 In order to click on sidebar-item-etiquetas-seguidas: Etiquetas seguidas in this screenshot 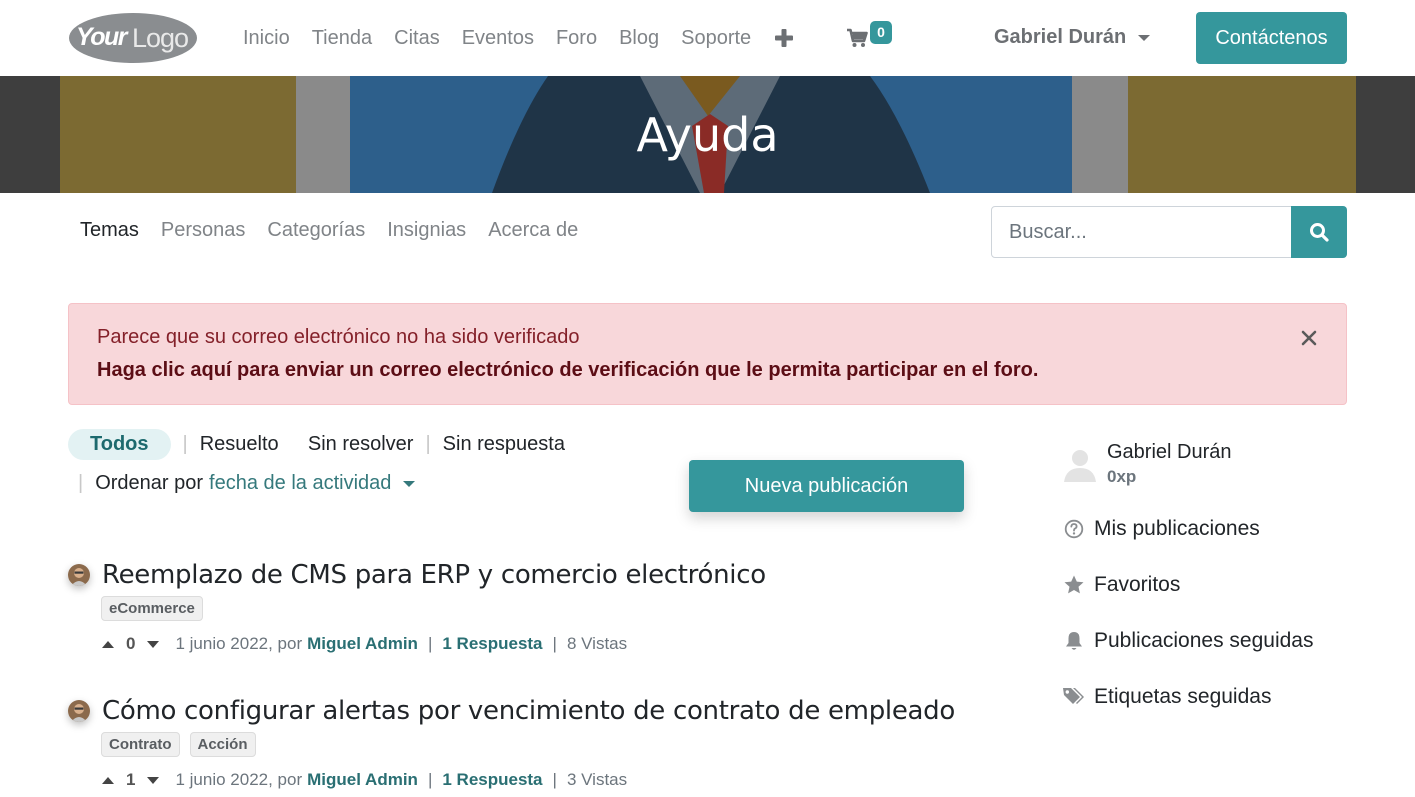, I will do `click(1166, 697)`.